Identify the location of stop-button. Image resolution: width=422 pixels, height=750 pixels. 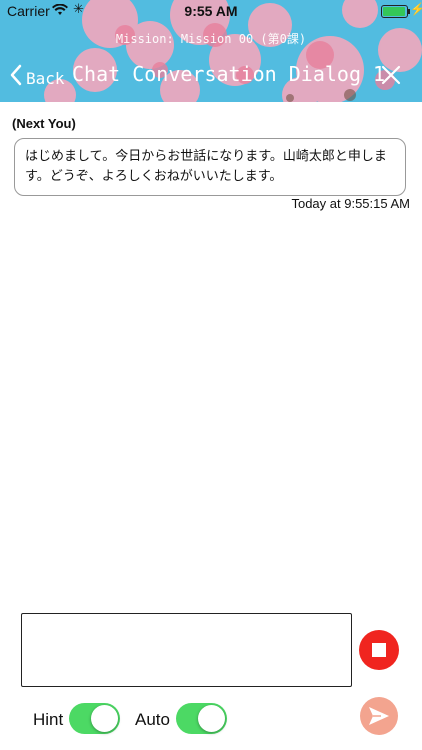
(379, 650).